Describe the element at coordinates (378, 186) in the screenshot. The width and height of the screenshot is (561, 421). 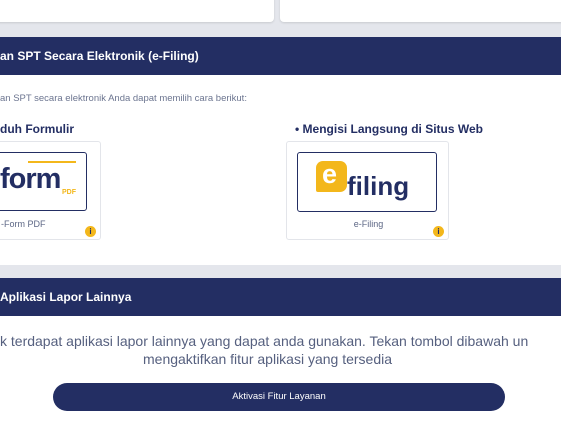
I see `efiling-logo-text: filing` at that location.